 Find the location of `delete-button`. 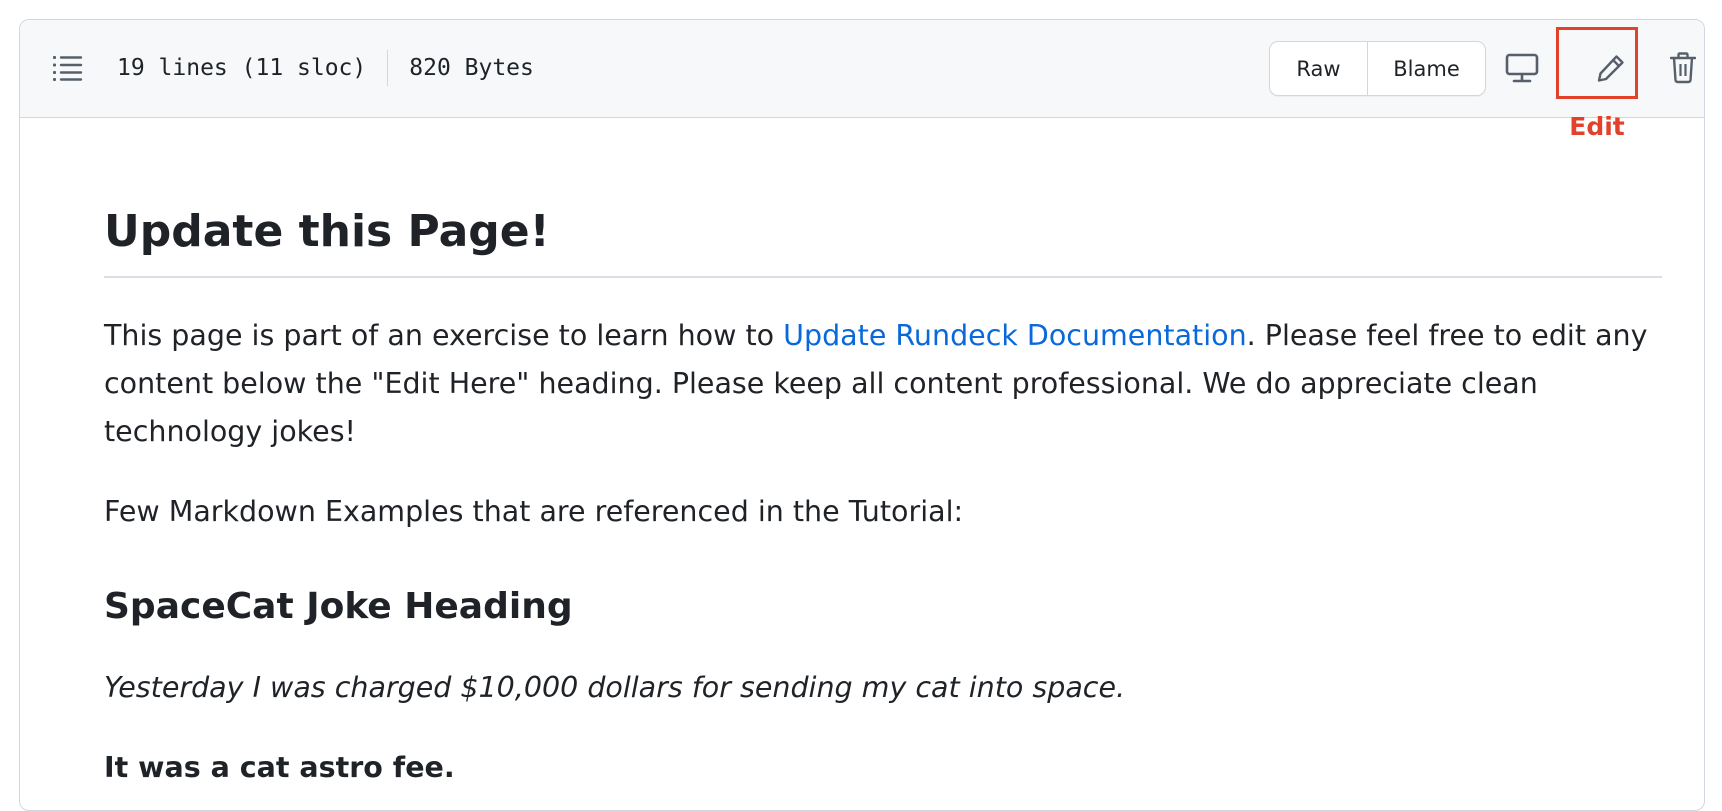

delete-button is located at coordinates (1683, 68).